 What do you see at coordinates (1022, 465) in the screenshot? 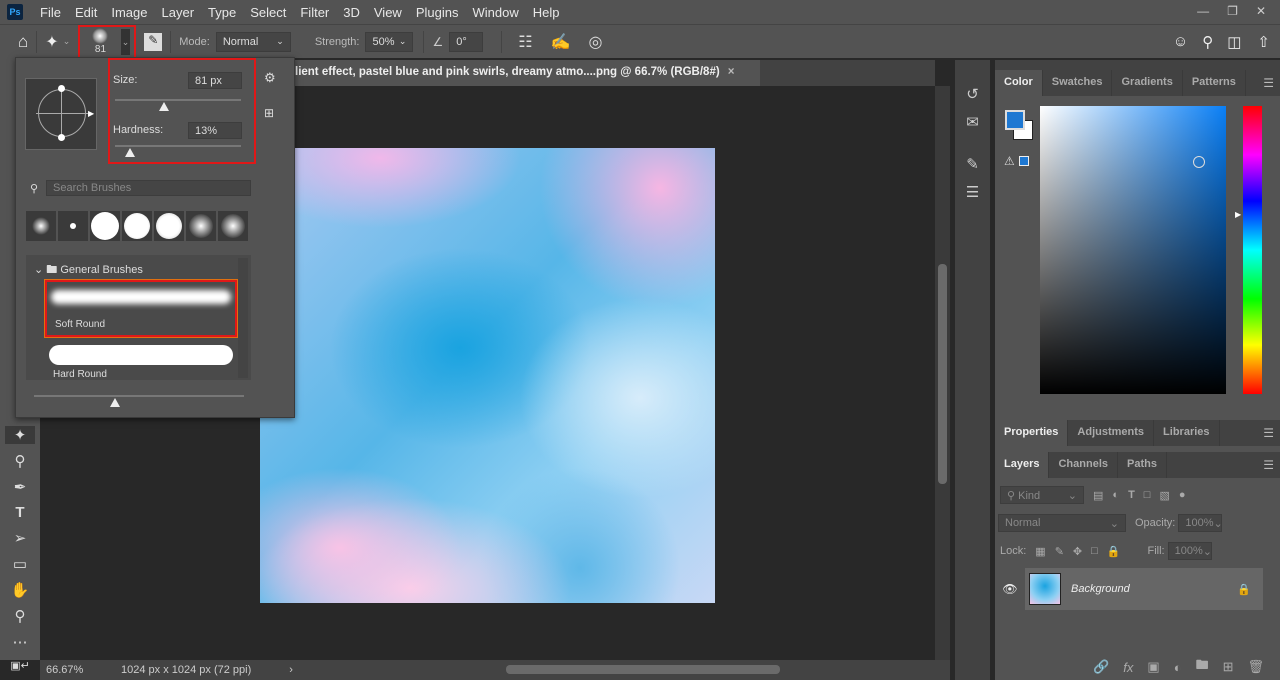
I see `tab-layers: Layers` at bounding box center [1022, 465].